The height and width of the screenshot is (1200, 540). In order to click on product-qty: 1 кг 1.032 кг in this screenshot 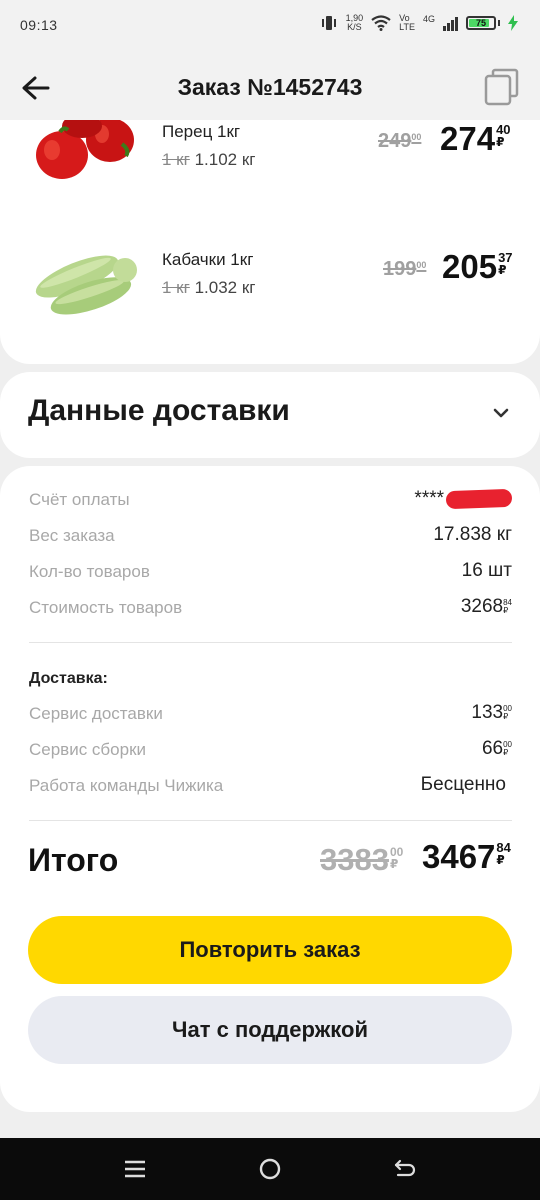, I will do `click(208, 288)`.